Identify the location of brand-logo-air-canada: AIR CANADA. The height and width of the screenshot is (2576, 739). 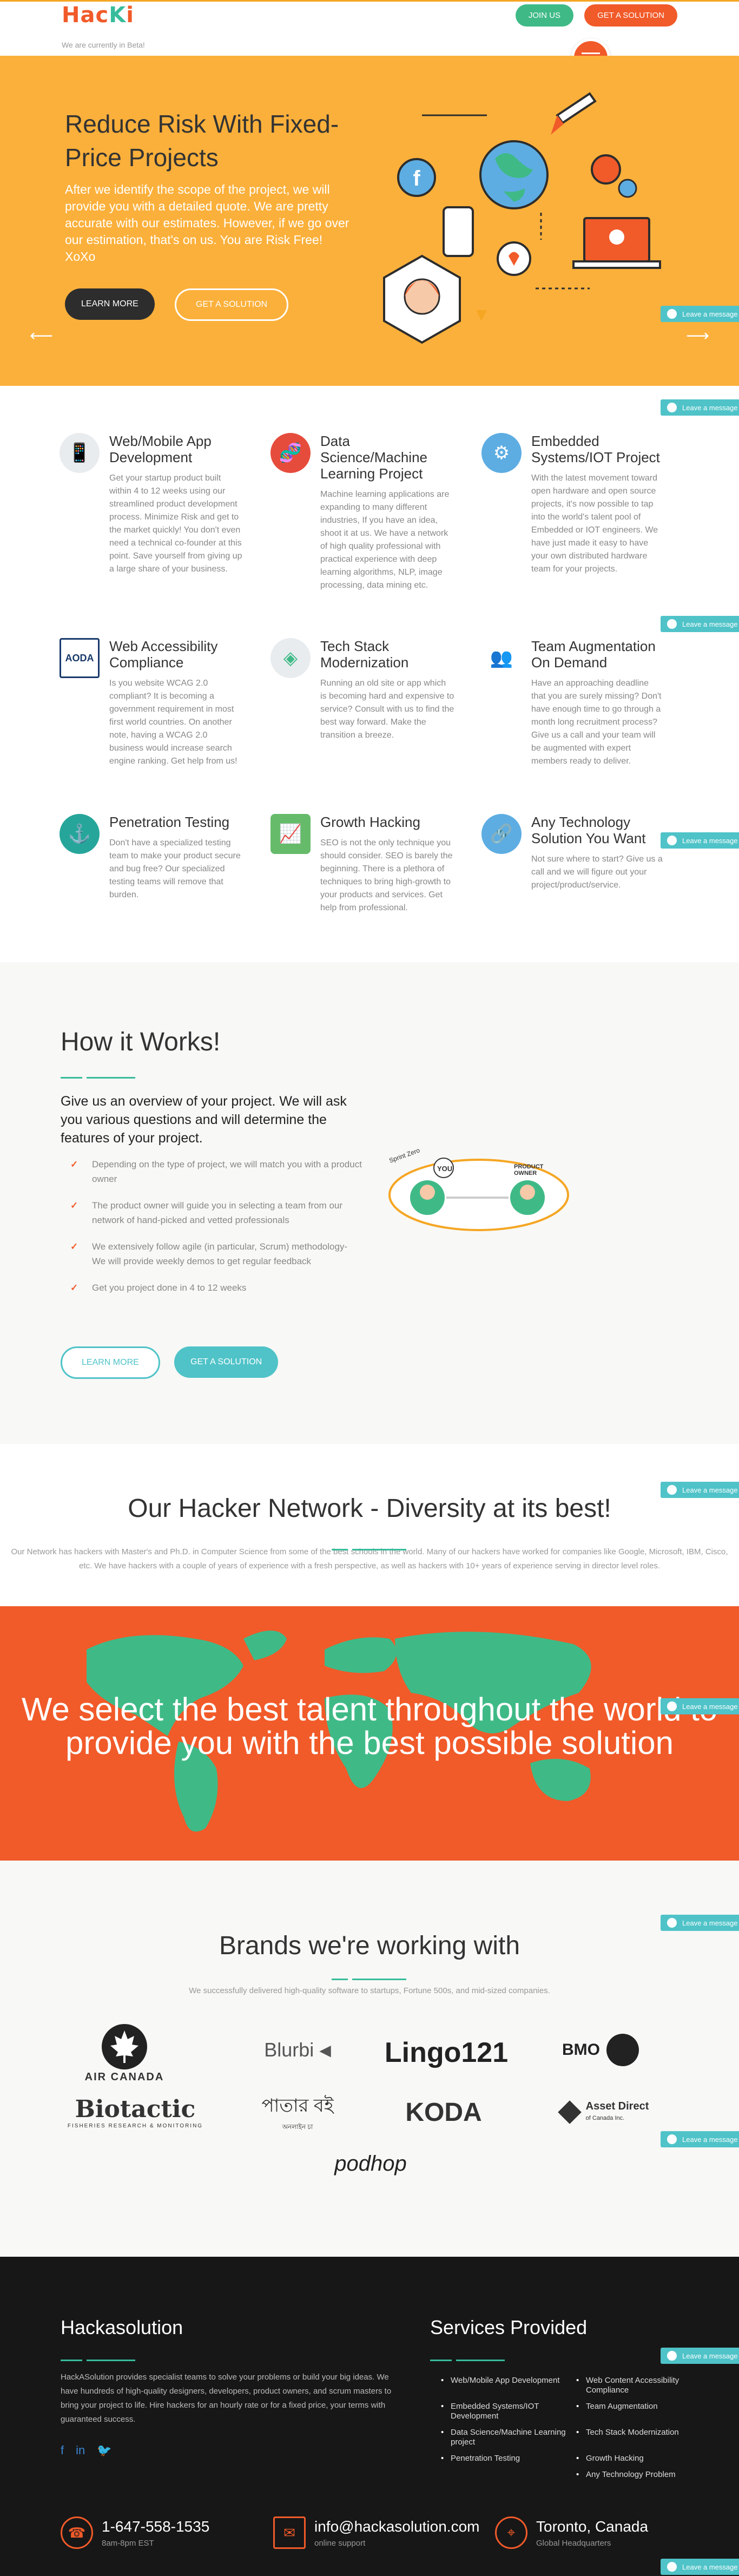
(124, 2053).